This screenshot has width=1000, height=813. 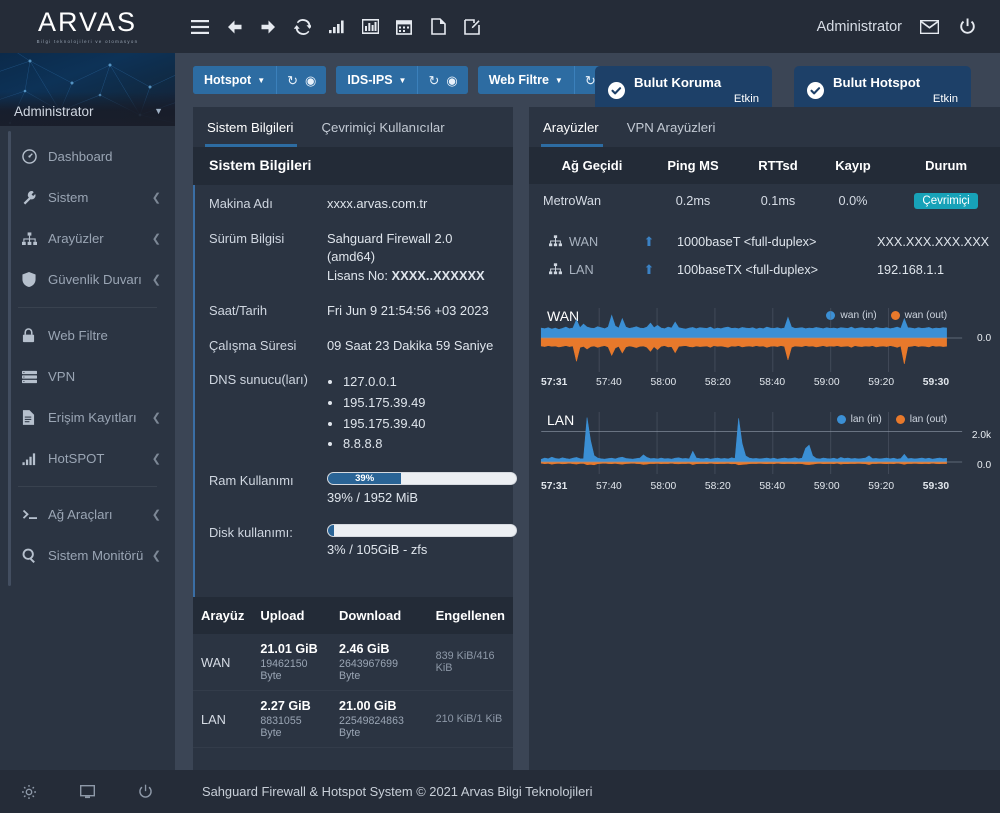 I want to click on license-value: XXXX..XXXXXX, so click(x=438, y=276).